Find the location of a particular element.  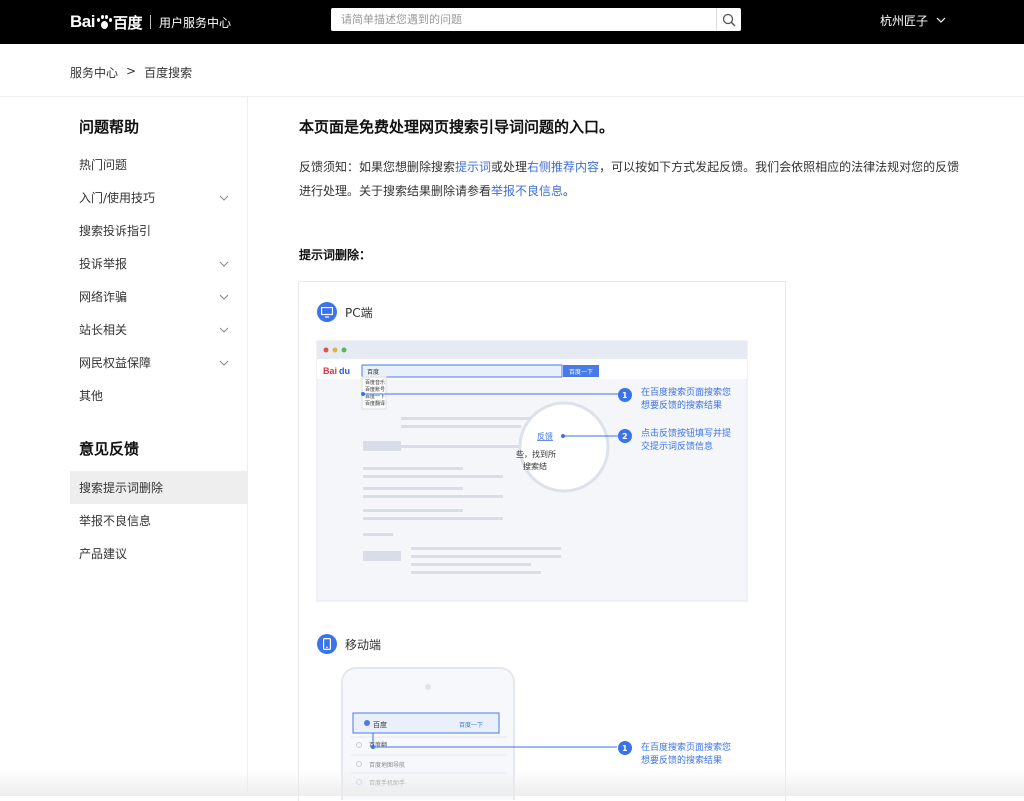

baidu-logo-mark: Bai 百度 is located at coordinates (106, 22).